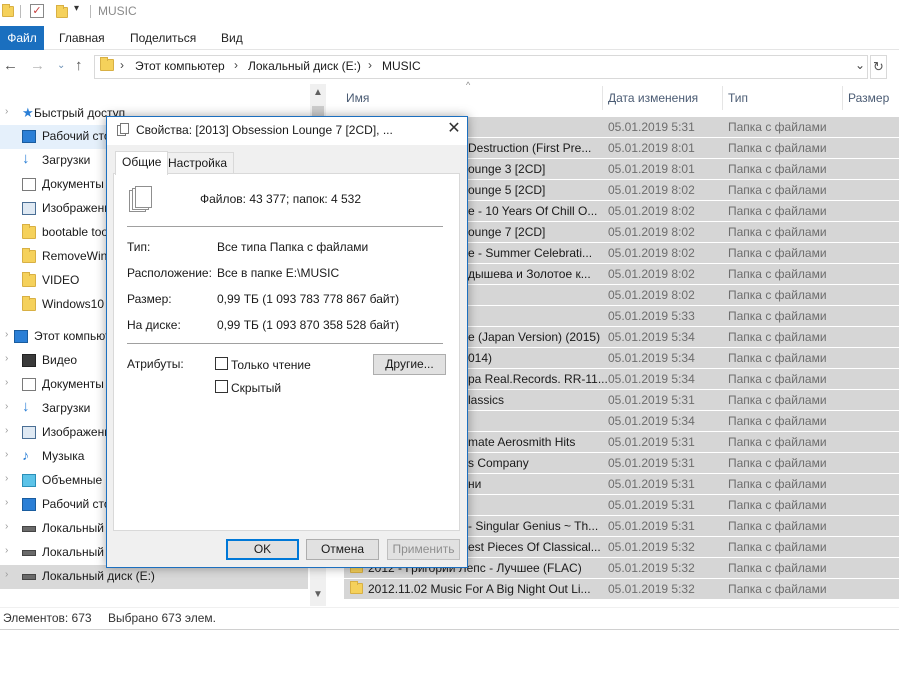  Describe the element at coordinates (26, 406) in the screenshot. I see `download-icon: ↓` at that location.